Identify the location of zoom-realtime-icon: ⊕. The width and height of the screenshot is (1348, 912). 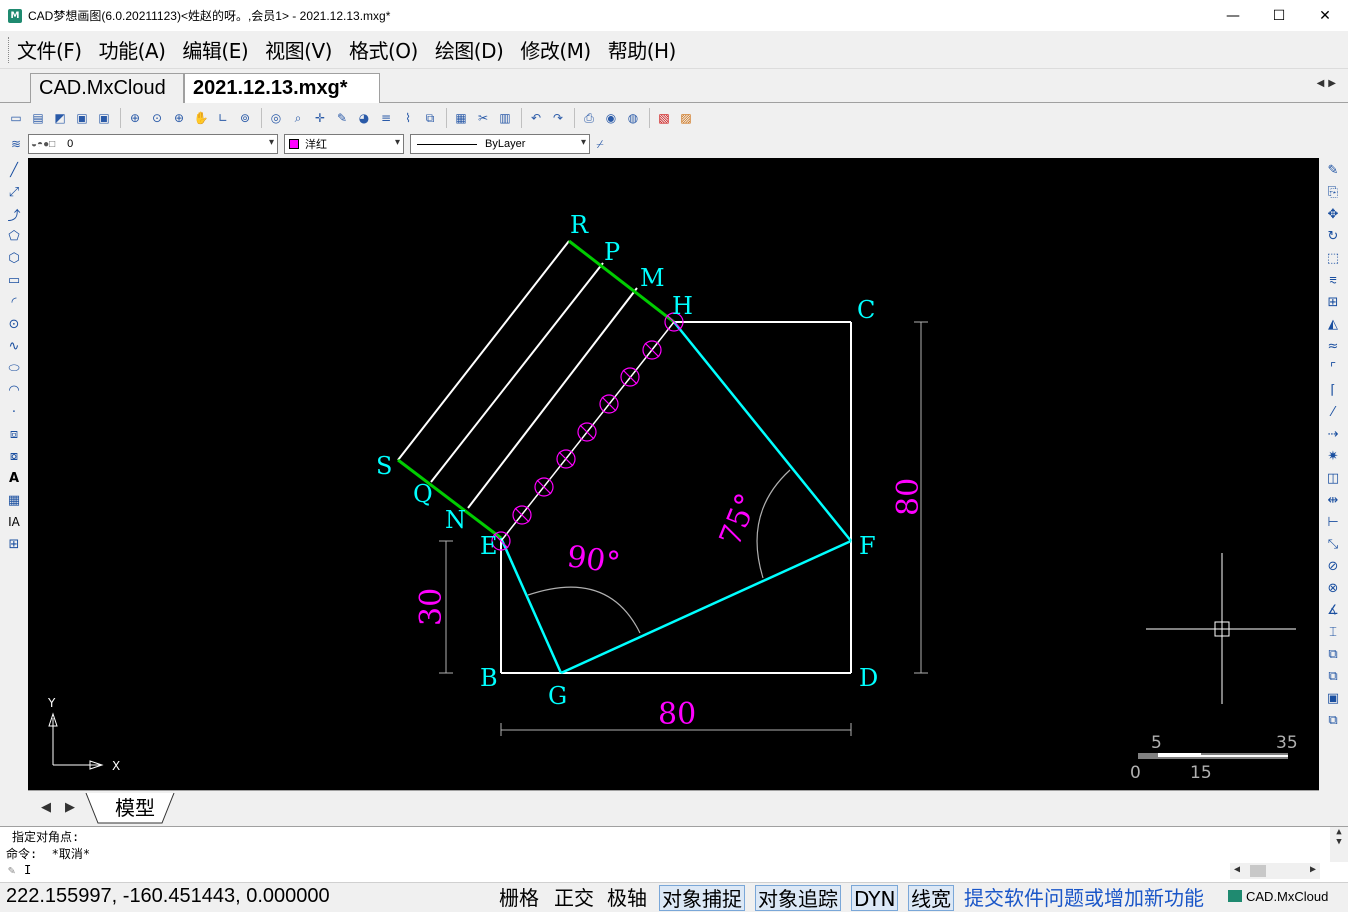
(135, 118).